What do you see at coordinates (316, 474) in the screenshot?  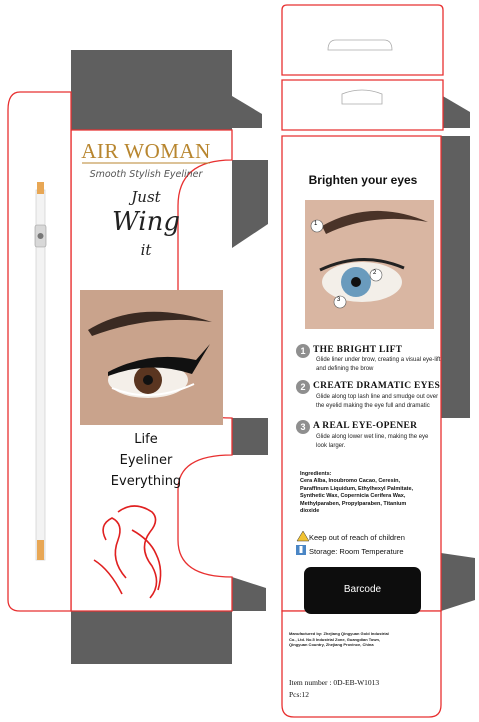 I see `ingredients-heading: Ingredients:` at bounding box center [316, 474].